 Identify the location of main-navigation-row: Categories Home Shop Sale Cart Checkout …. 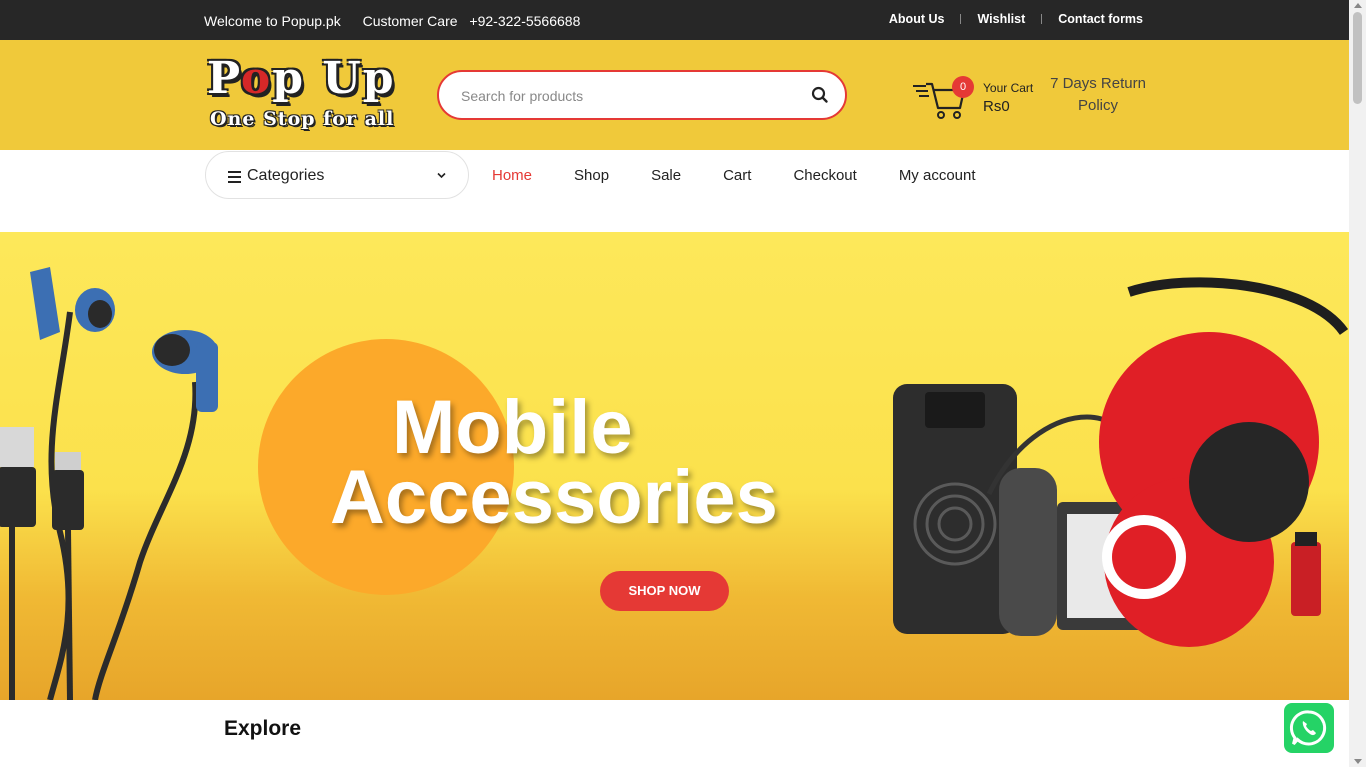
(674, 191).